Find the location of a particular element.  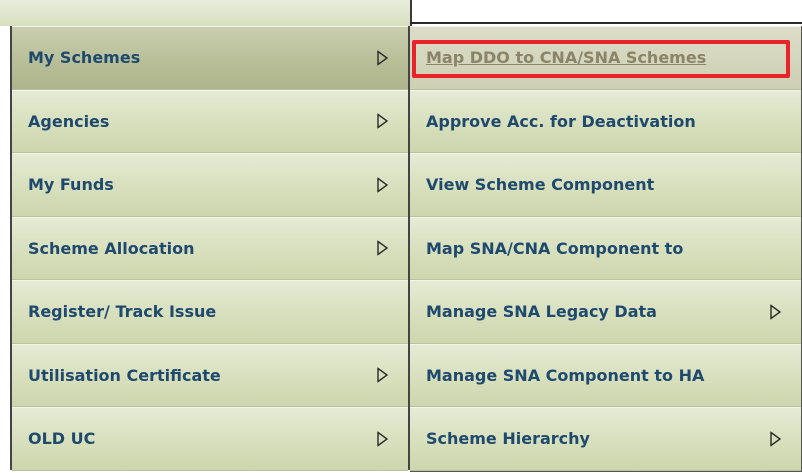

submenu-item-manage-legacy-data: Manage SNA Legacy Data is located at coordinates (605, 312).